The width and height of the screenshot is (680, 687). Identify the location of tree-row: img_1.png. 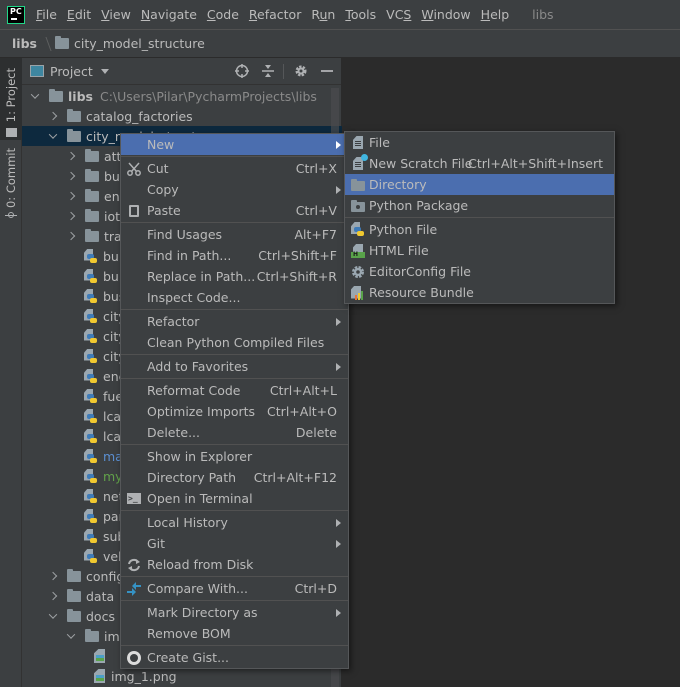
(182, 676).